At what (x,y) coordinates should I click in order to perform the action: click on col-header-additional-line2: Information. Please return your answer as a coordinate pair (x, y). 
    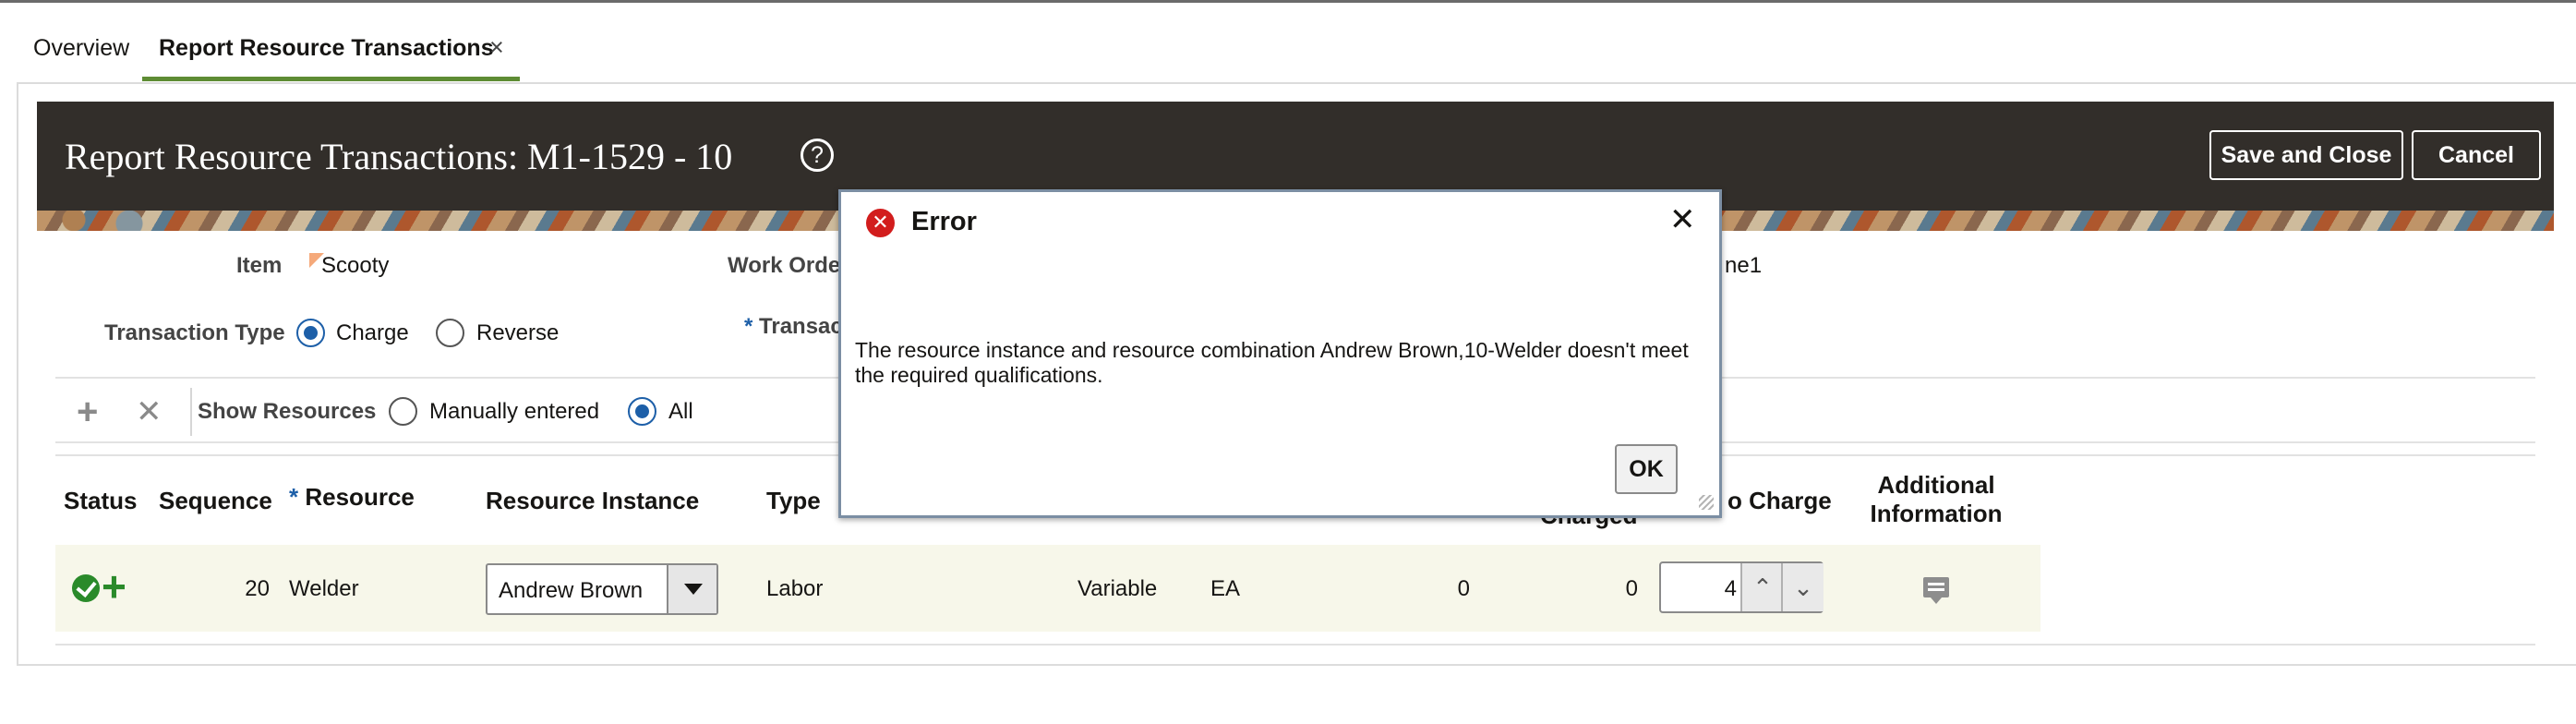
    Looking at the image, I should click on (1936, 513).